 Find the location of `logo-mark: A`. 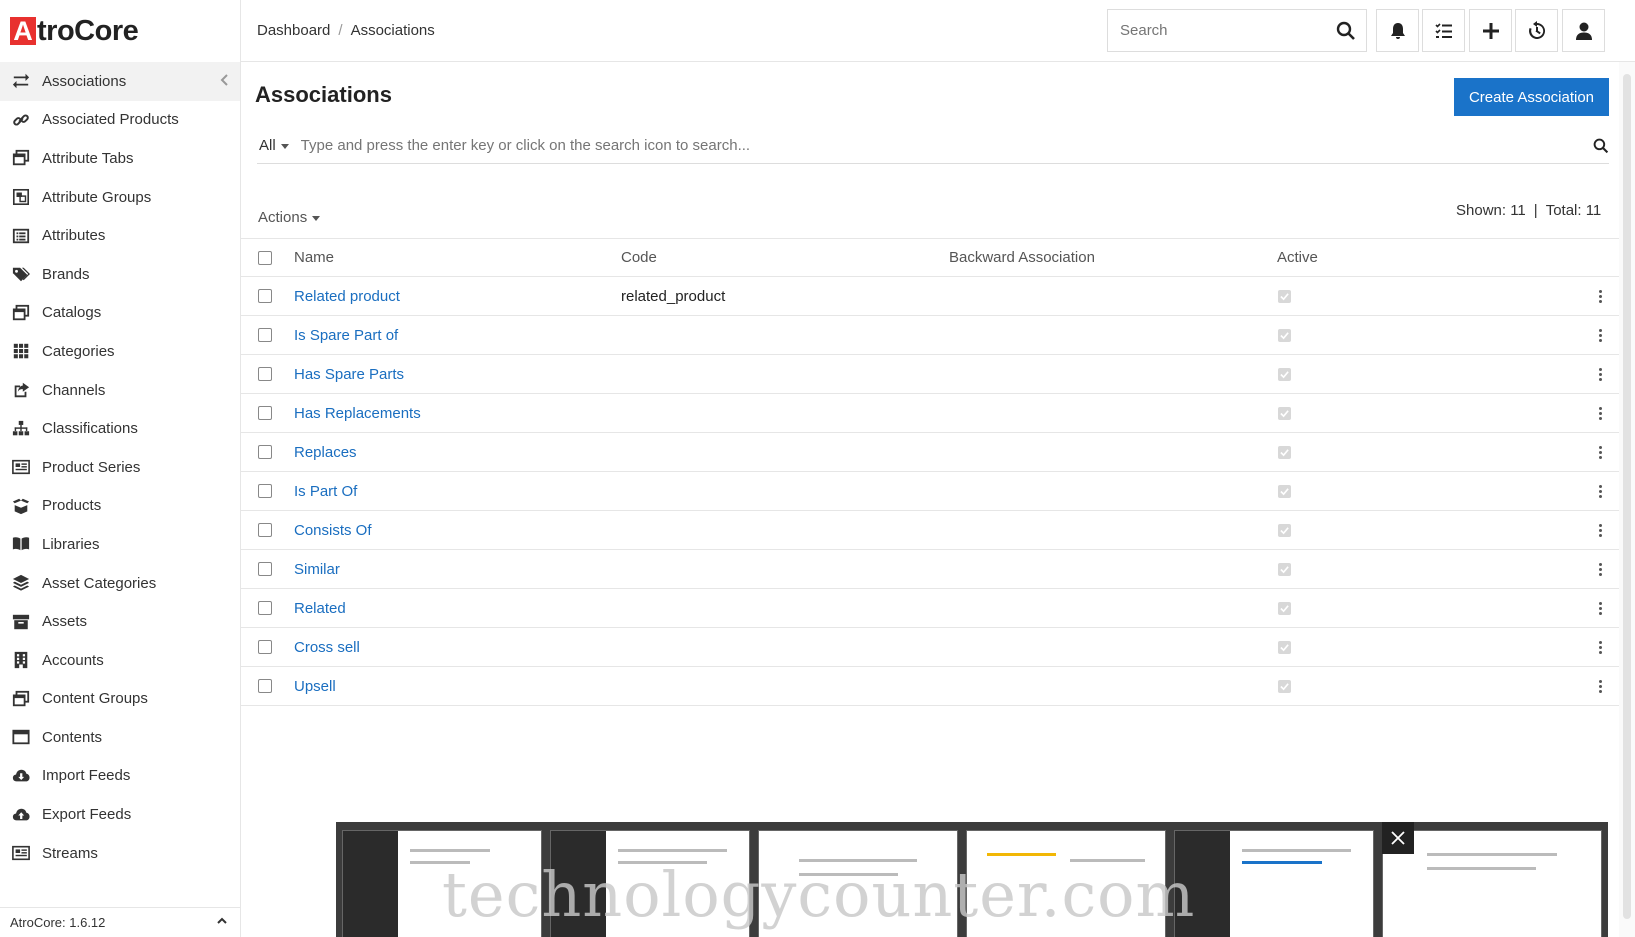

logo-mark: A is located at coordinates (23, 31).